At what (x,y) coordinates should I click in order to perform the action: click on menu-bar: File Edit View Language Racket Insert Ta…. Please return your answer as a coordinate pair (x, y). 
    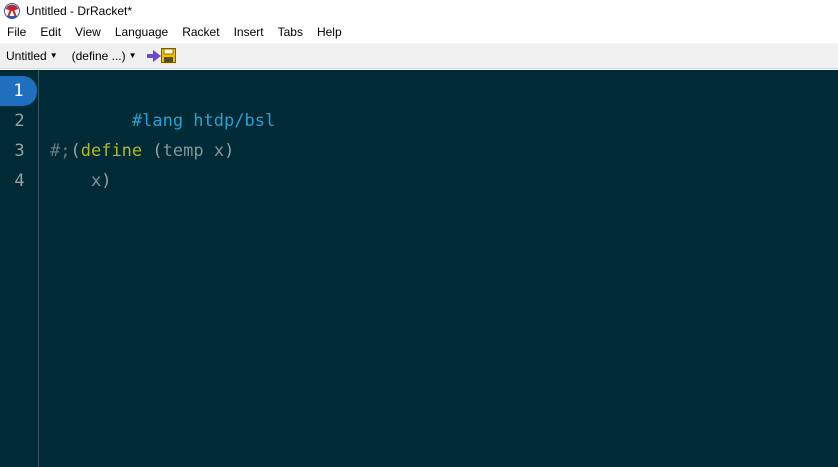
    Looking at the image, I should click on (419, 32).